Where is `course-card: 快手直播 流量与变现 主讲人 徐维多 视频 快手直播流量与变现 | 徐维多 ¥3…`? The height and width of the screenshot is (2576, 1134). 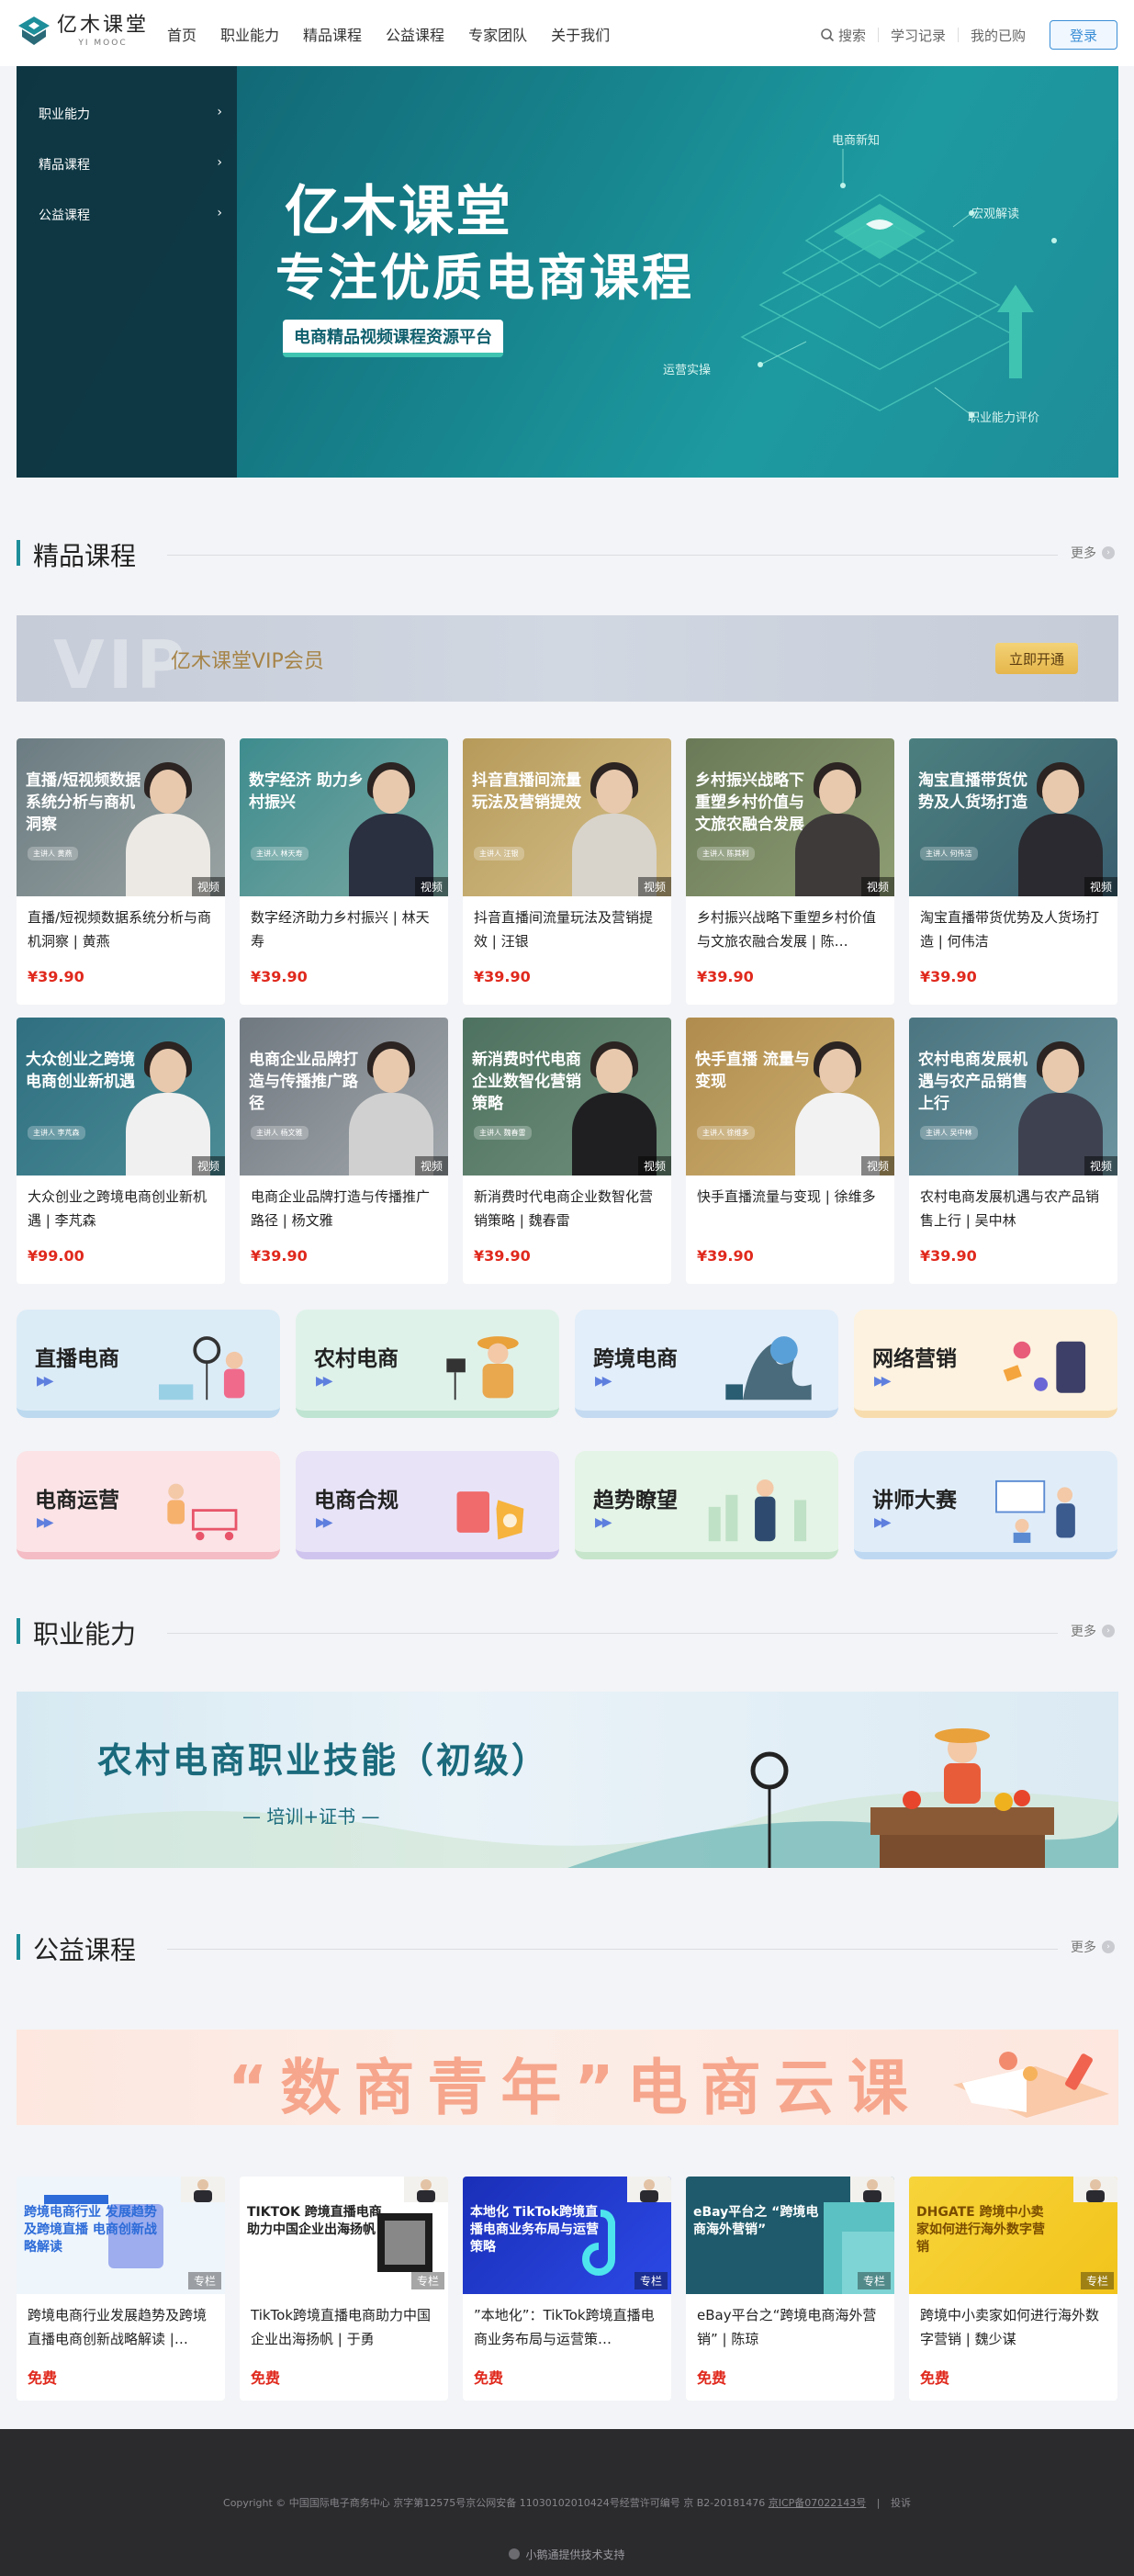 course-card: 快手直播 流量与变现 主讲人 徐维多 视频 快手直播流量与变现 | 徐维多 ¥3… is located at coordinates (790, 1151).